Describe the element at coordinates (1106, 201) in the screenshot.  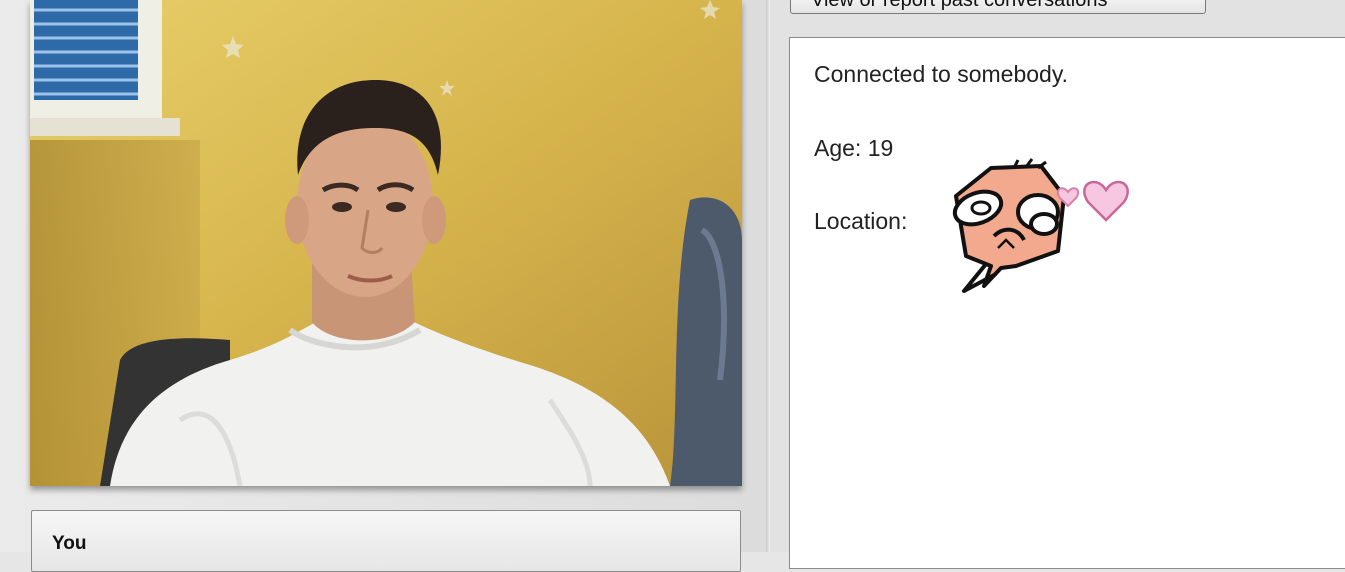
I see `heart-icon` at that location.